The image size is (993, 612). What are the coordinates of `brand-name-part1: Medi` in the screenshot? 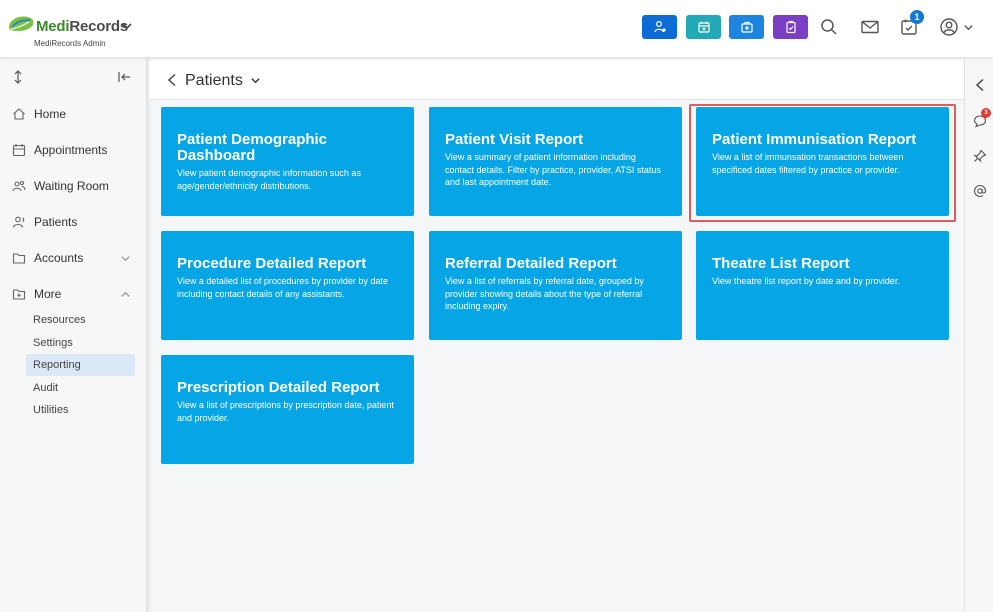 It's located at (53, 26).